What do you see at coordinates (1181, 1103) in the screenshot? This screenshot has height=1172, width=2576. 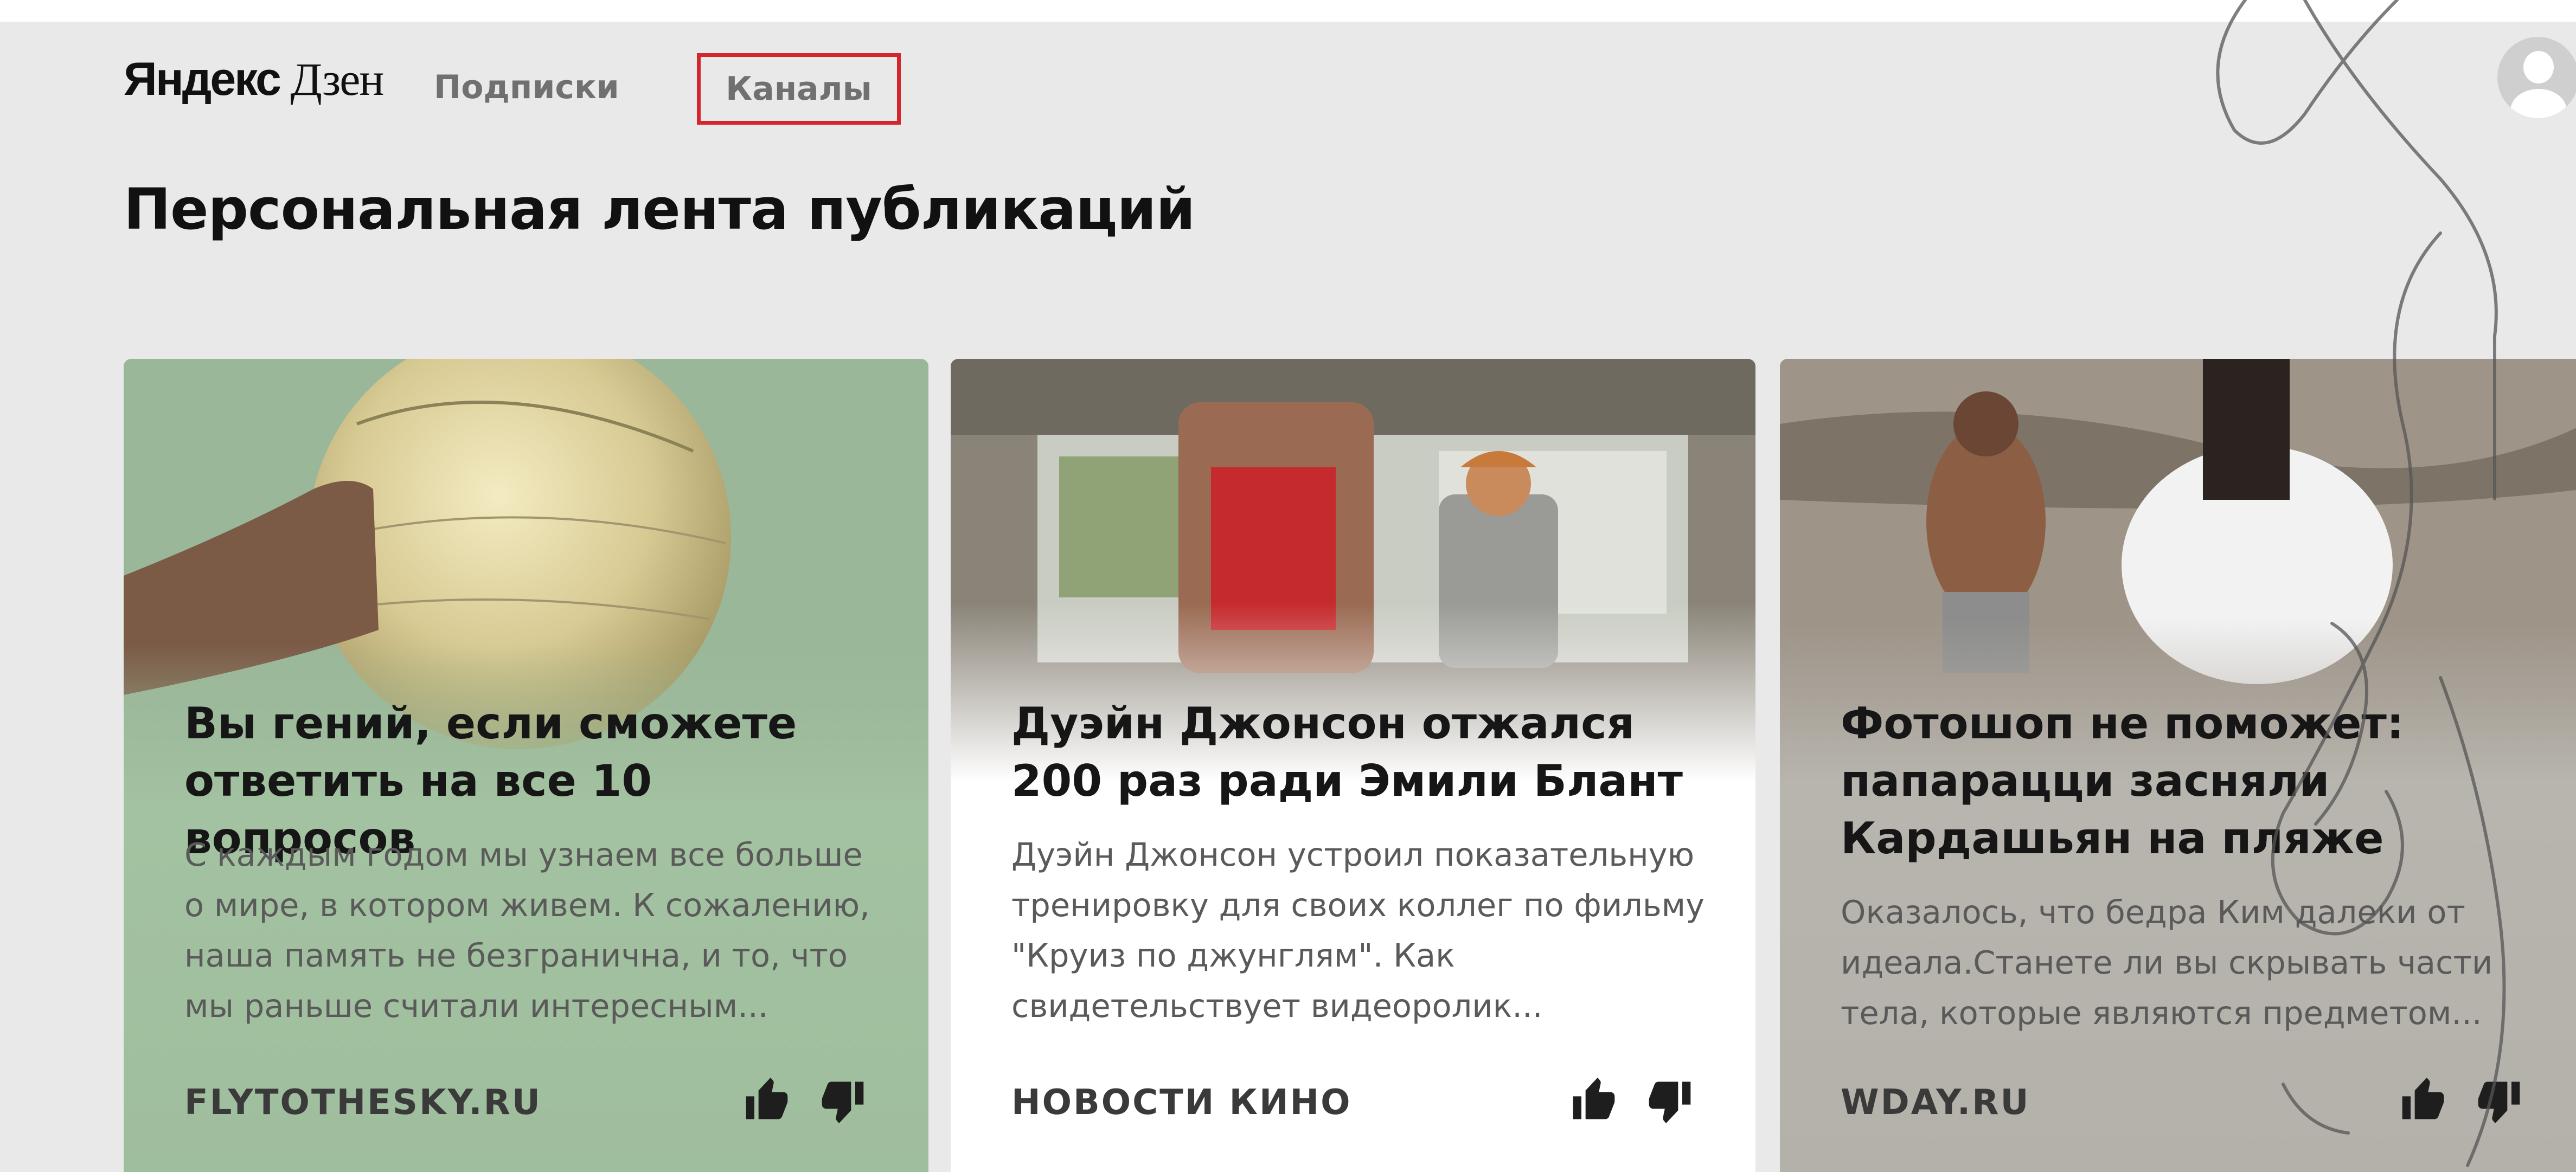 I see `card-2-source: НОВОСТИ КИНО` at bounding box center [1181, 1103].